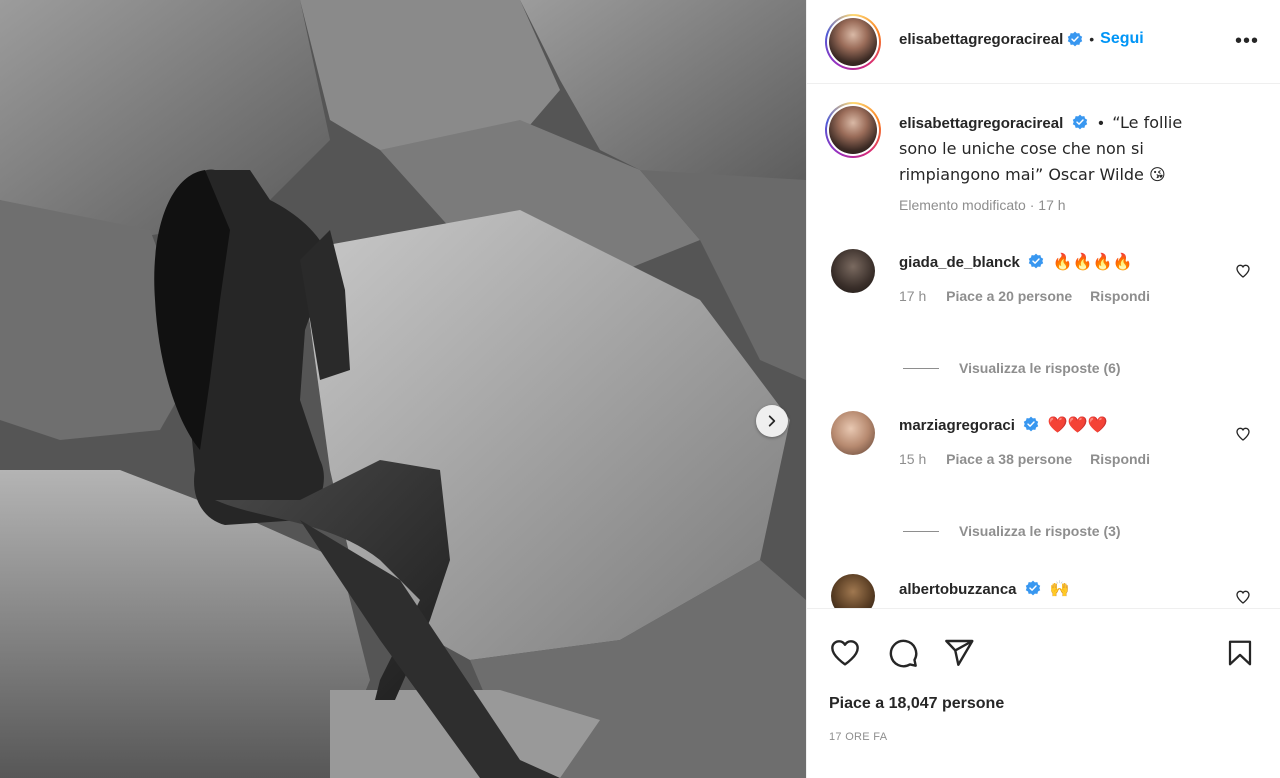 This screenshot has width=1280, height=778. Describe the element at coordinates (1077, 424) in the screenshot. I see `comment-body: ❤️❤️❤️` at that location.